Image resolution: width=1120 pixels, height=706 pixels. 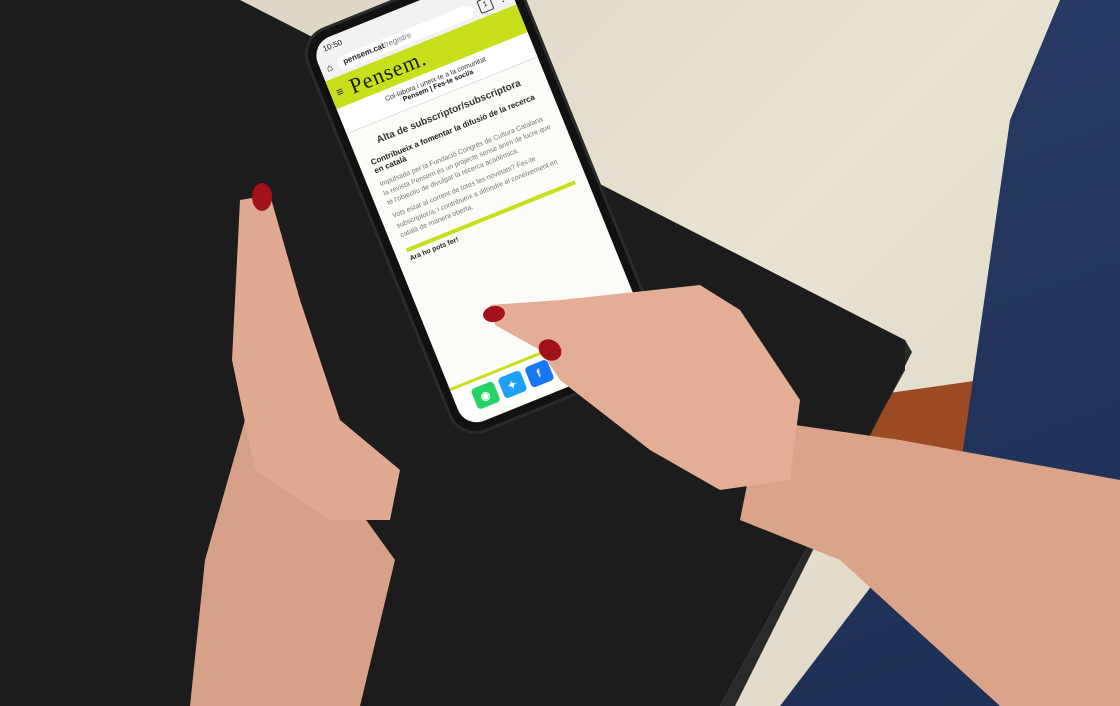 I want to click on home-icon: ⌂, so click(x=330, y=68).